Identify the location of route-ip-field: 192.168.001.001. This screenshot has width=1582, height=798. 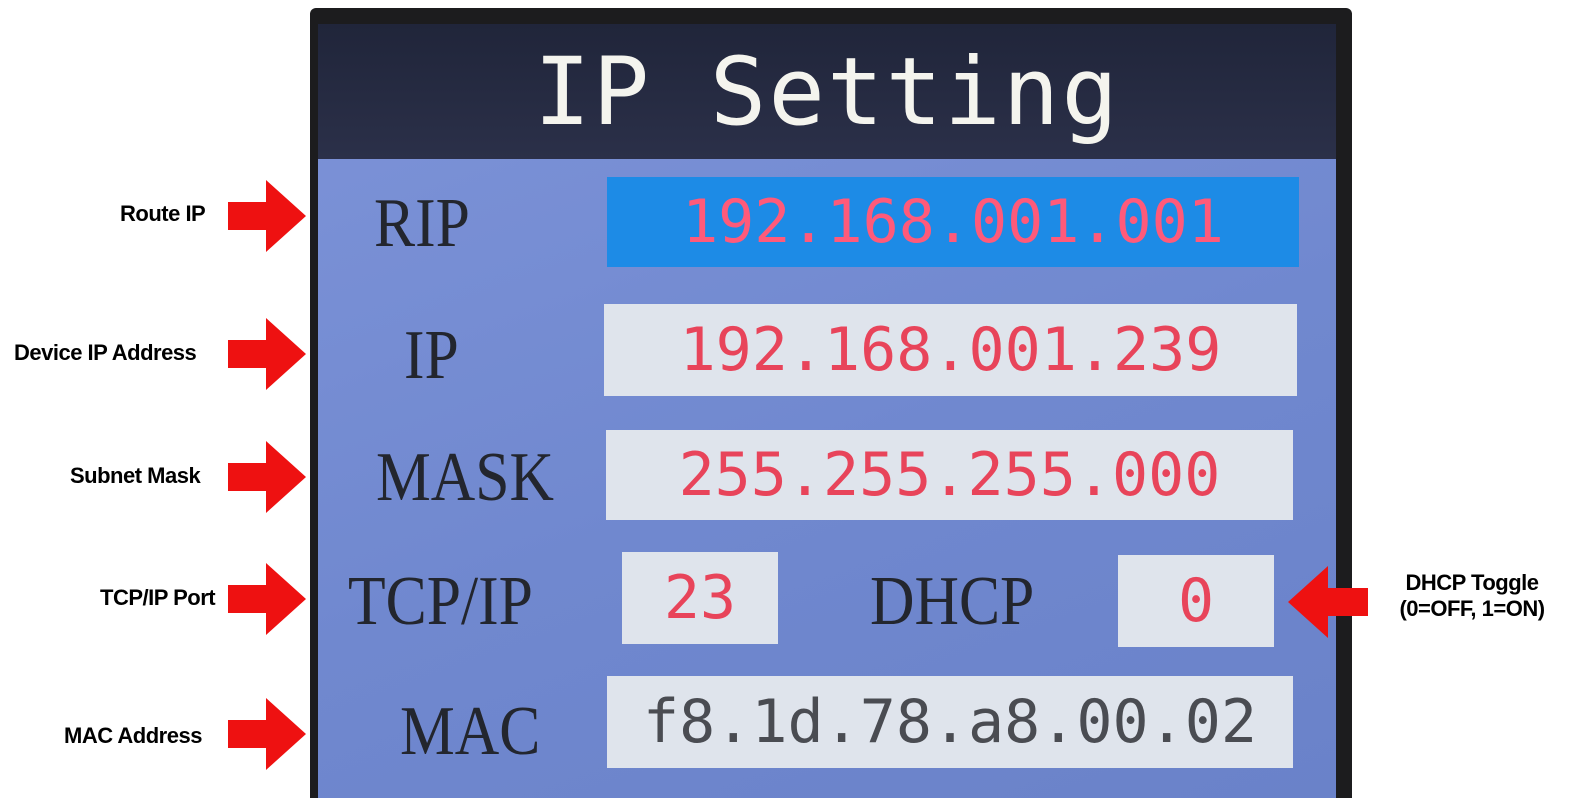
(953, 222).